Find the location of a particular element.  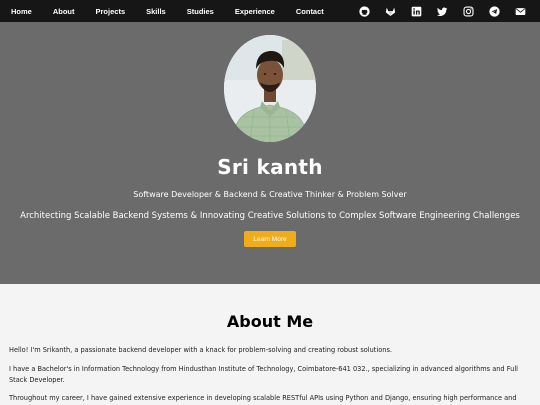

gitlab-icon is located at coordinates (391, 11).